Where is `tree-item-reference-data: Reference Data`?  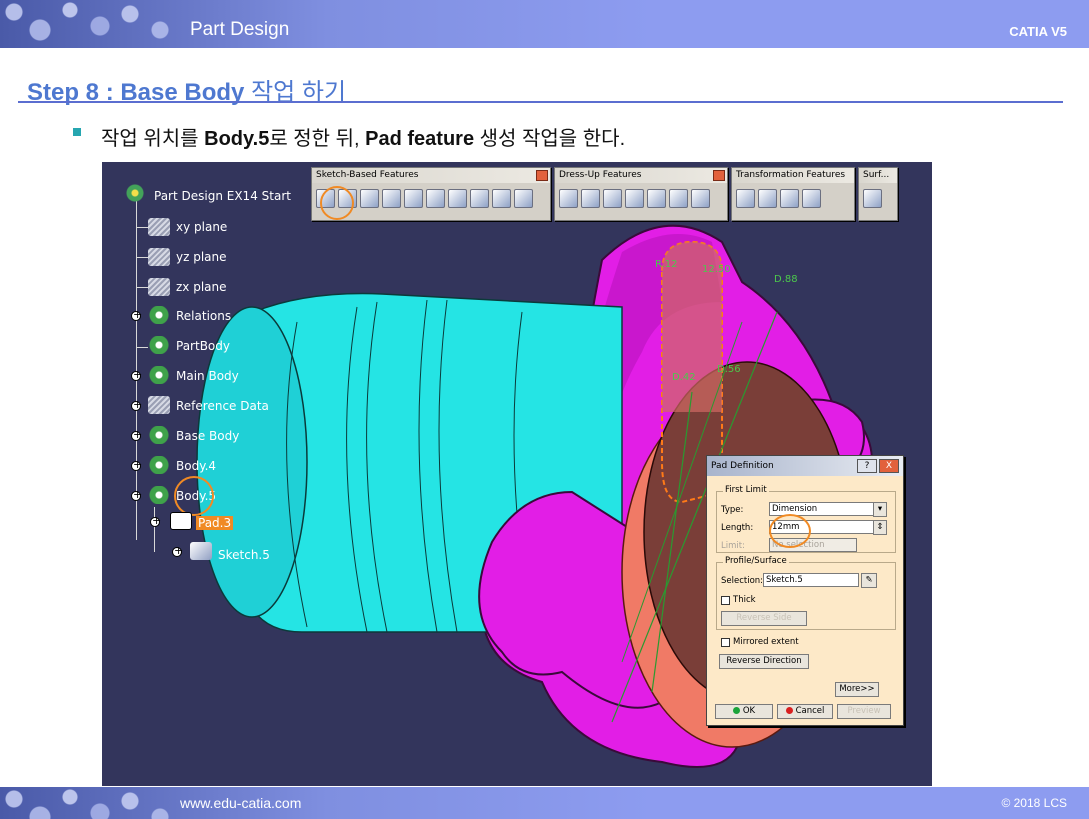 tree-item-reference-data: Reference Data is located at coordinates (222, 406).